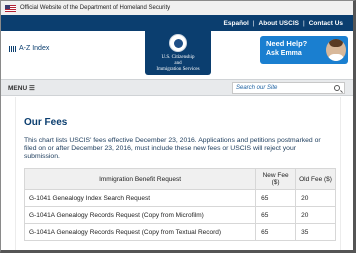 The height and width of the screenshot is (253, 356). I want to click on link-about-uscis: About USCIS, so click(279, 23).